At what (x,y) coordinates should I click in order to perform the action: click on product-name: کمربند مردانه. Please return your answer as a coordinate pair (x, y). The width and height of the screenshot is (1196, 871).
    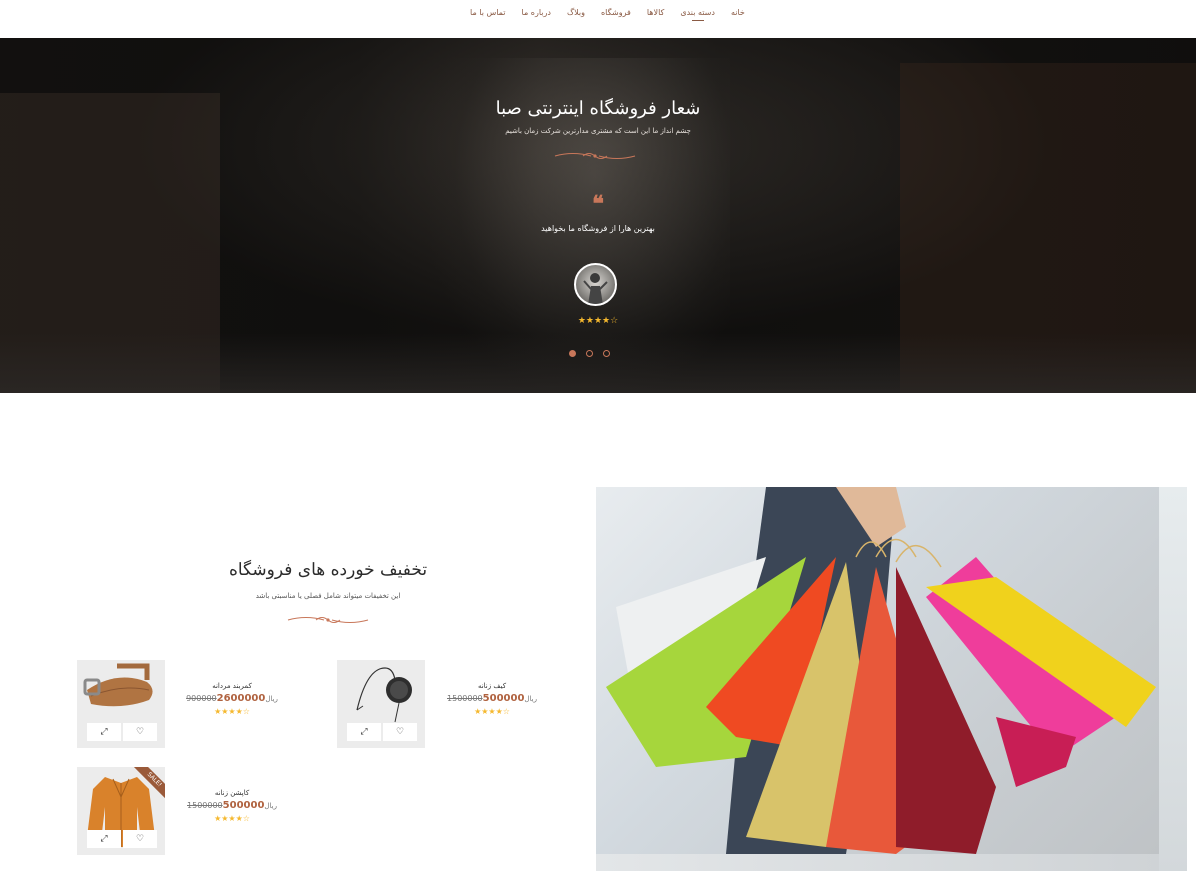
    Looking at the image, I should click on (232, 686).